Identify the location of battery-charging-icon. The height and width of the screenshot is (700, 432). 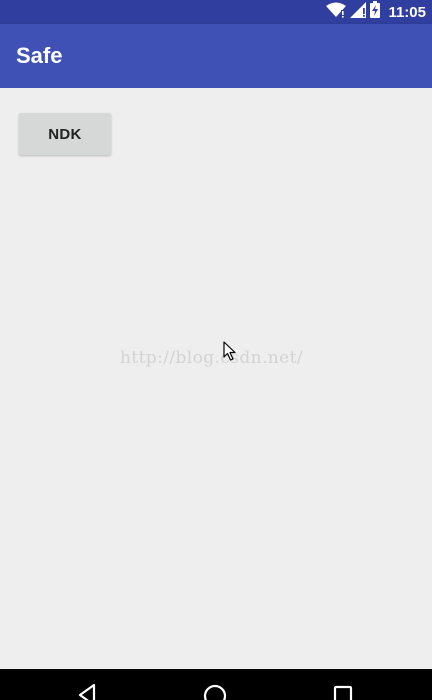
(375, 12).